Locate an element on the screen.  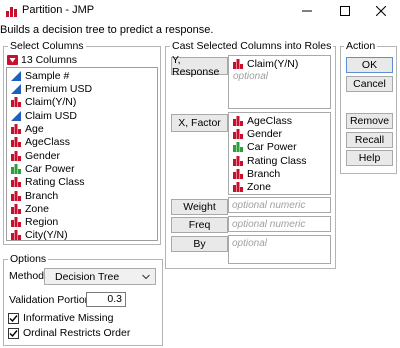
columns-count: 13 Columns is located at coordinates (49, 60).